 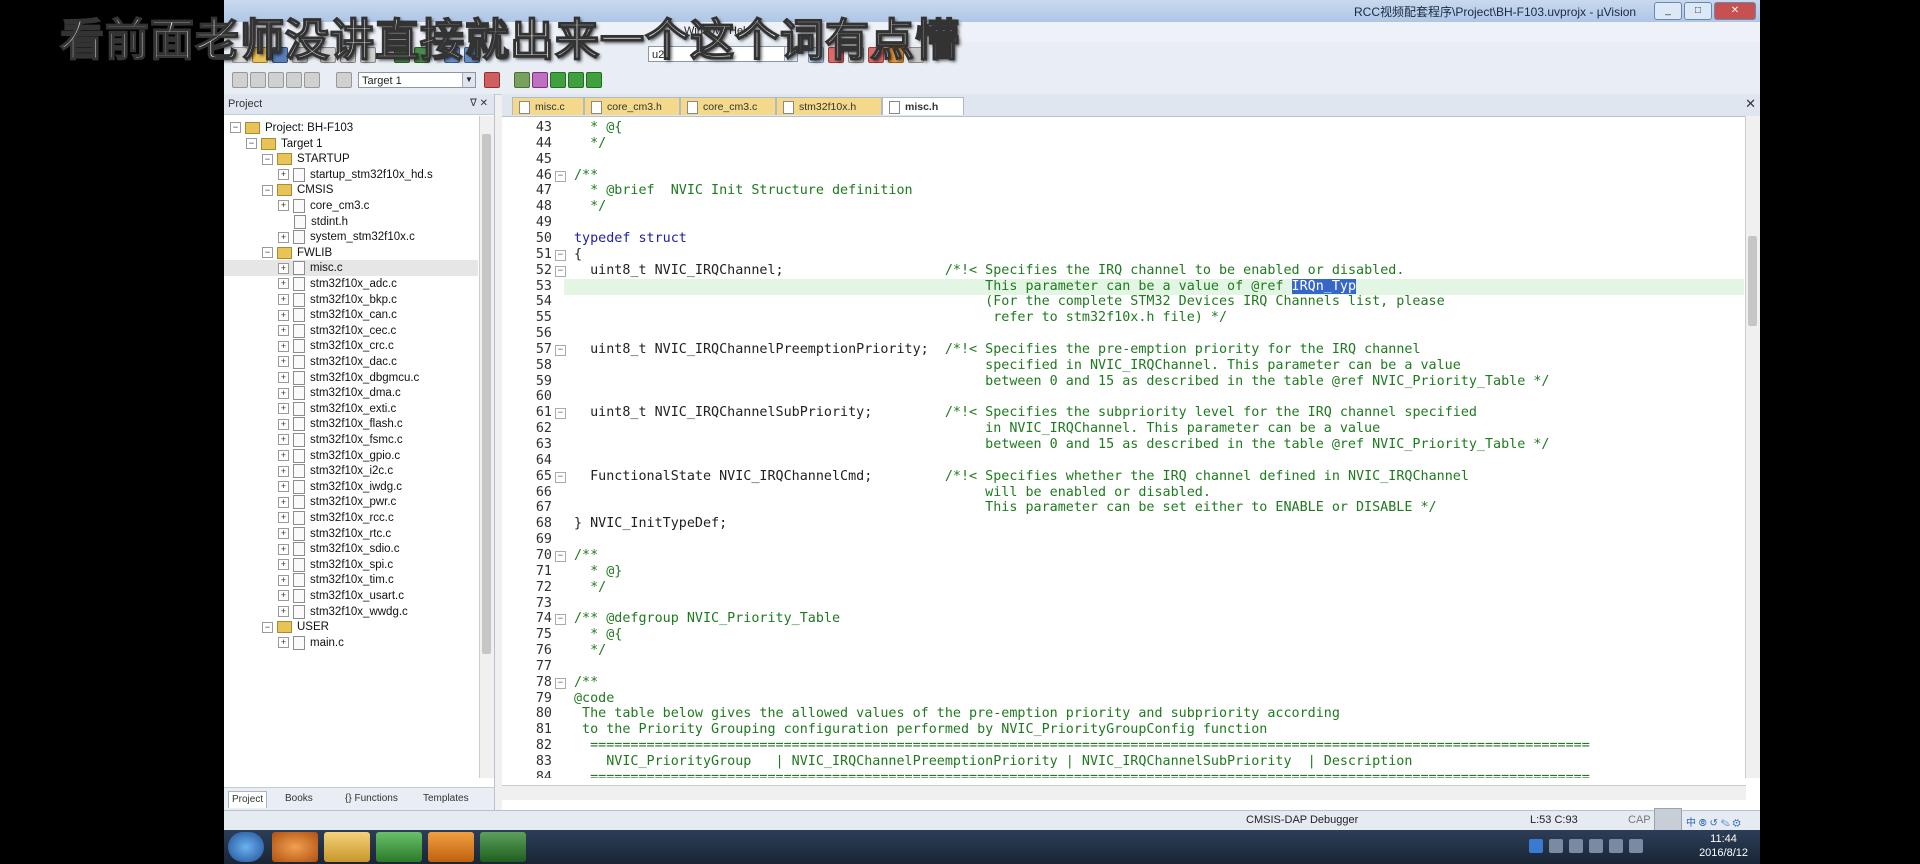 I want to click on code-line: 48 */, so click(x=1124, y=207).